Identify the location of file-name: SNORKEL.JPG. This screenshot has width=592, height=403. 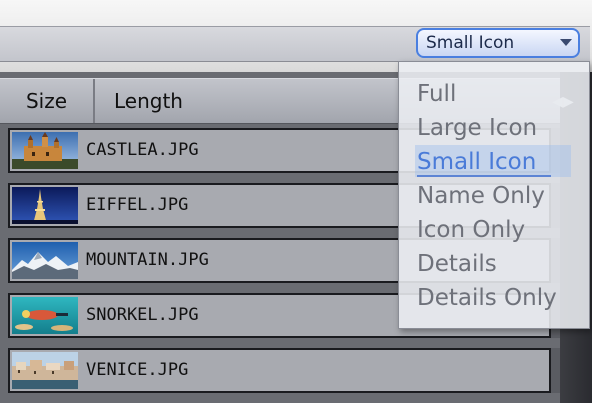
(142, 315).